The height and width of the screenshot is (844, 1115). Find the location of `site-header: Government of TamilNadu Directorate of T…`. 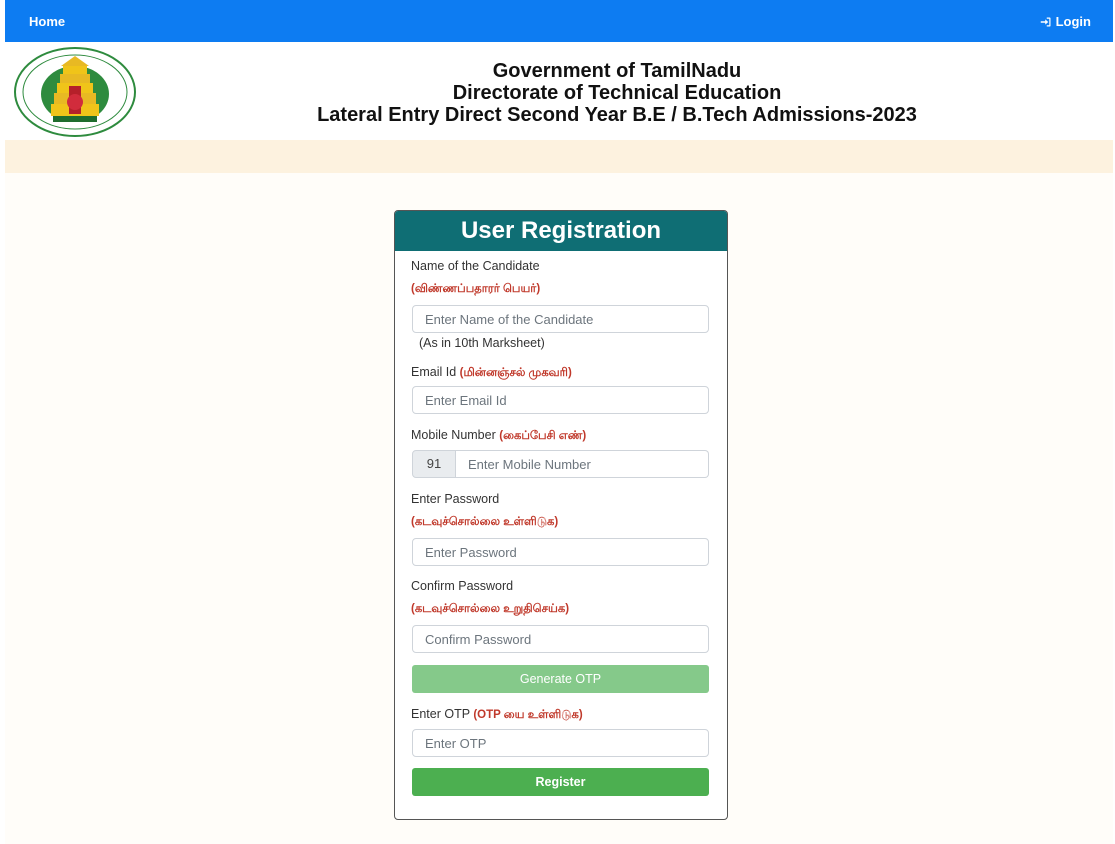

site-header: Government of TamilNadu Directorate of T… is located at coordinates (559, 91).